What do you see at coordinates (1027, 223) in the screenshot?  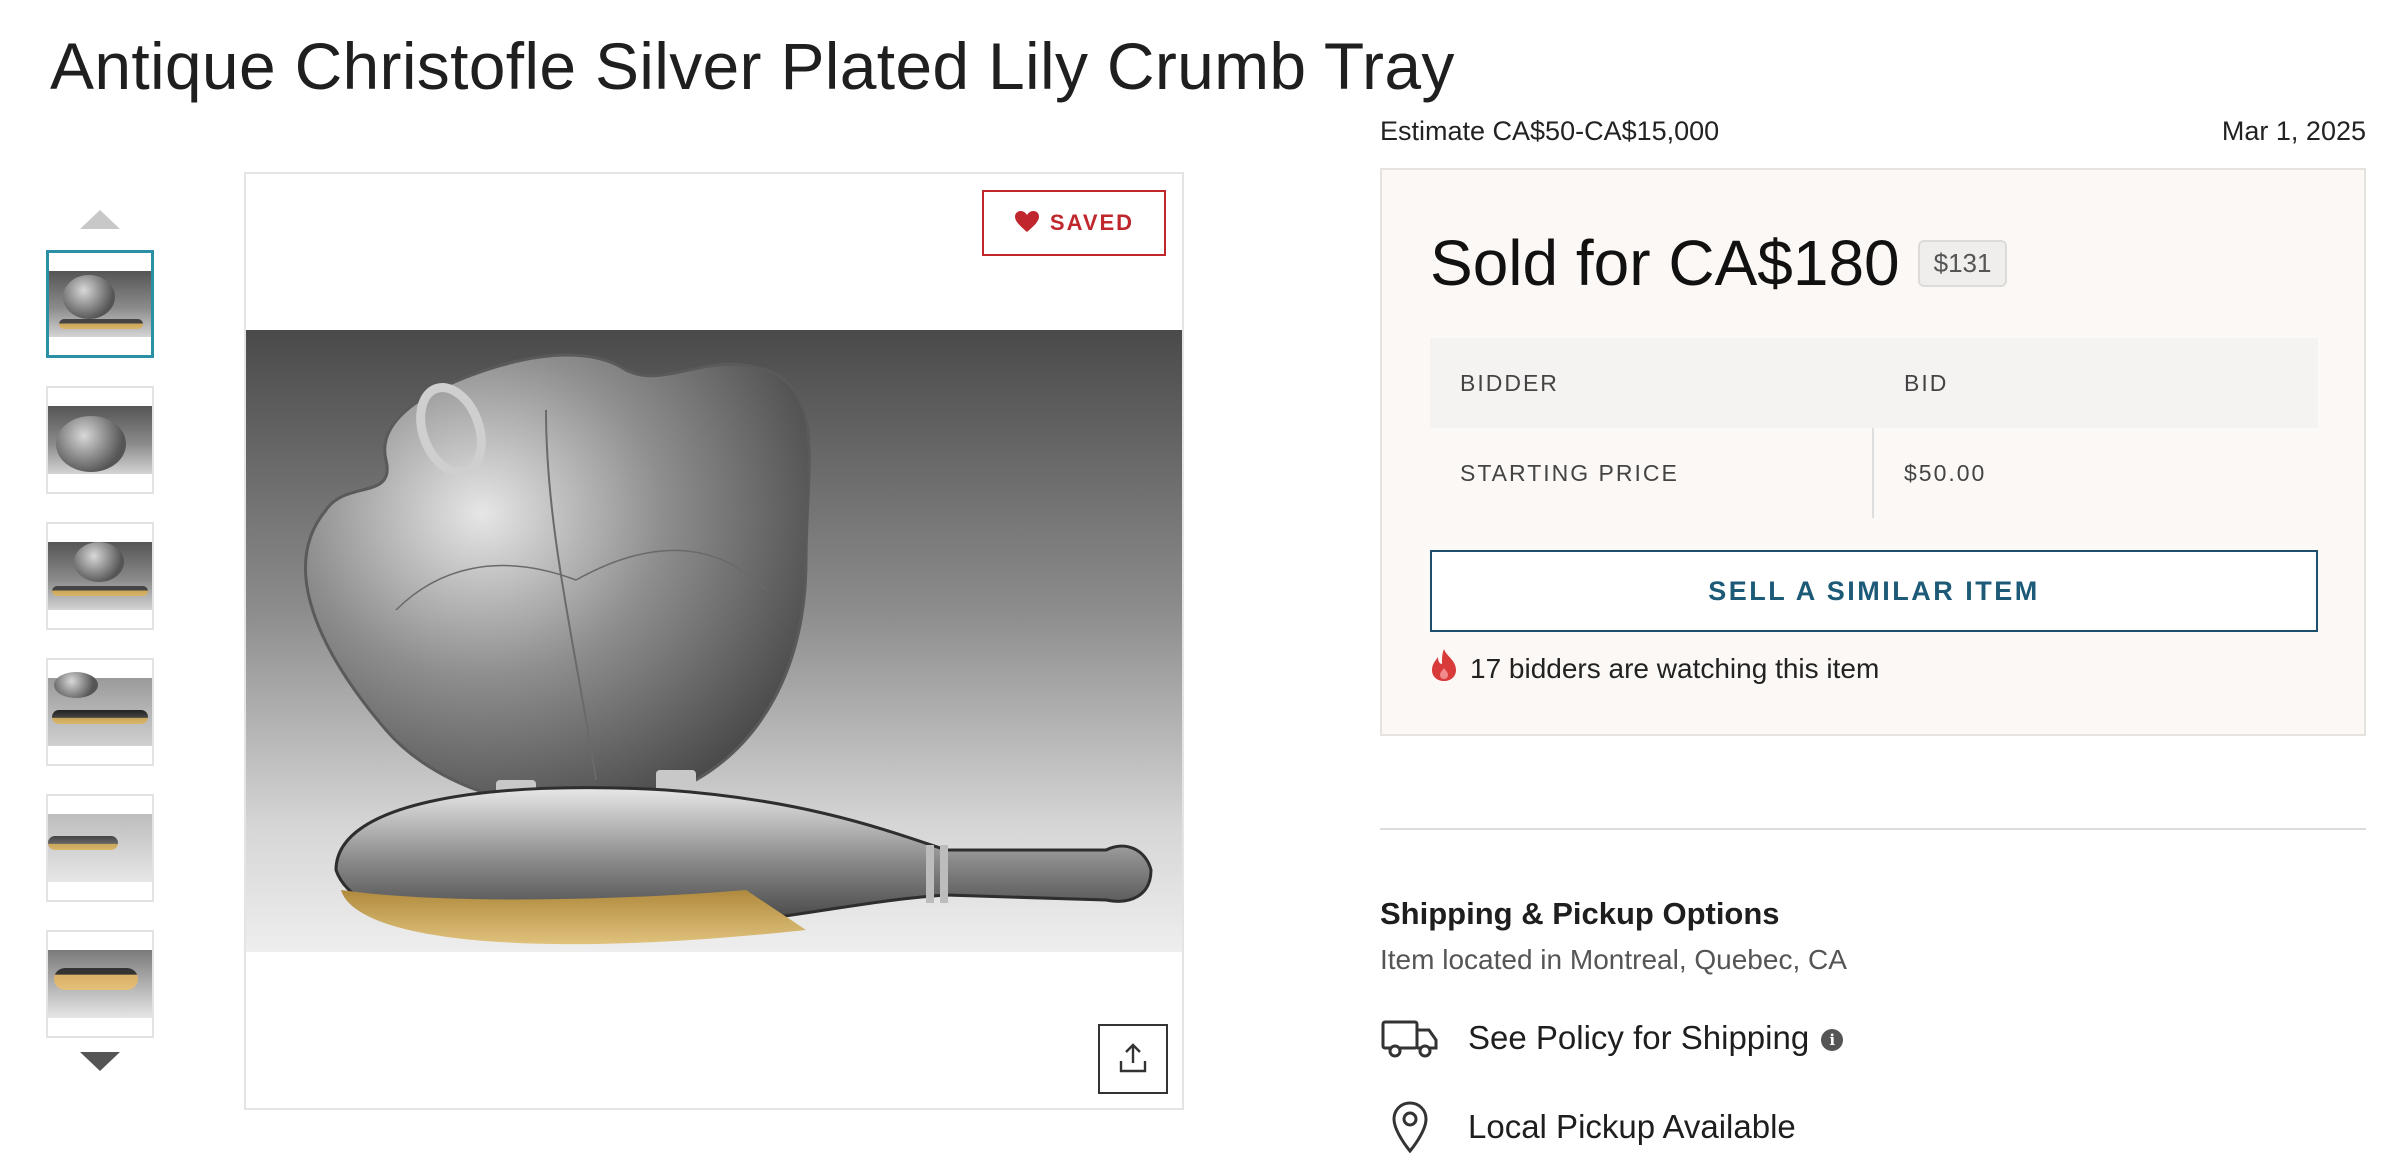 I see `heart-icon` at bounding box center [1027, 223].